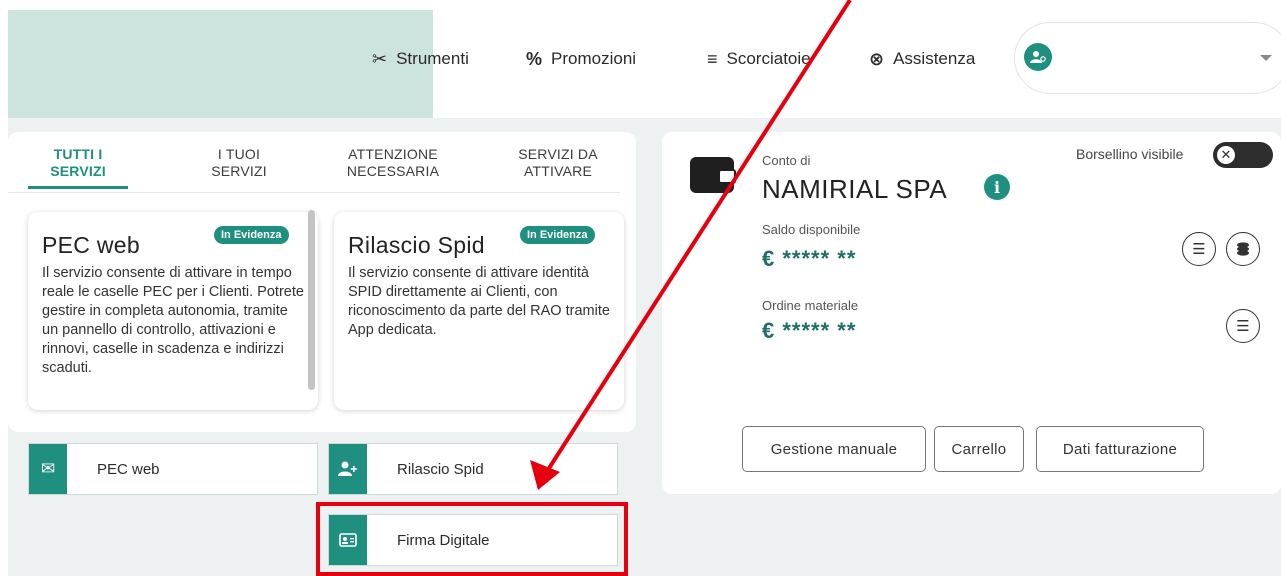 This screenshot has height=576, width=1281. Describe the element at coordinates (997, 187) in the screenshot. I see `info-icon: i` at that location.